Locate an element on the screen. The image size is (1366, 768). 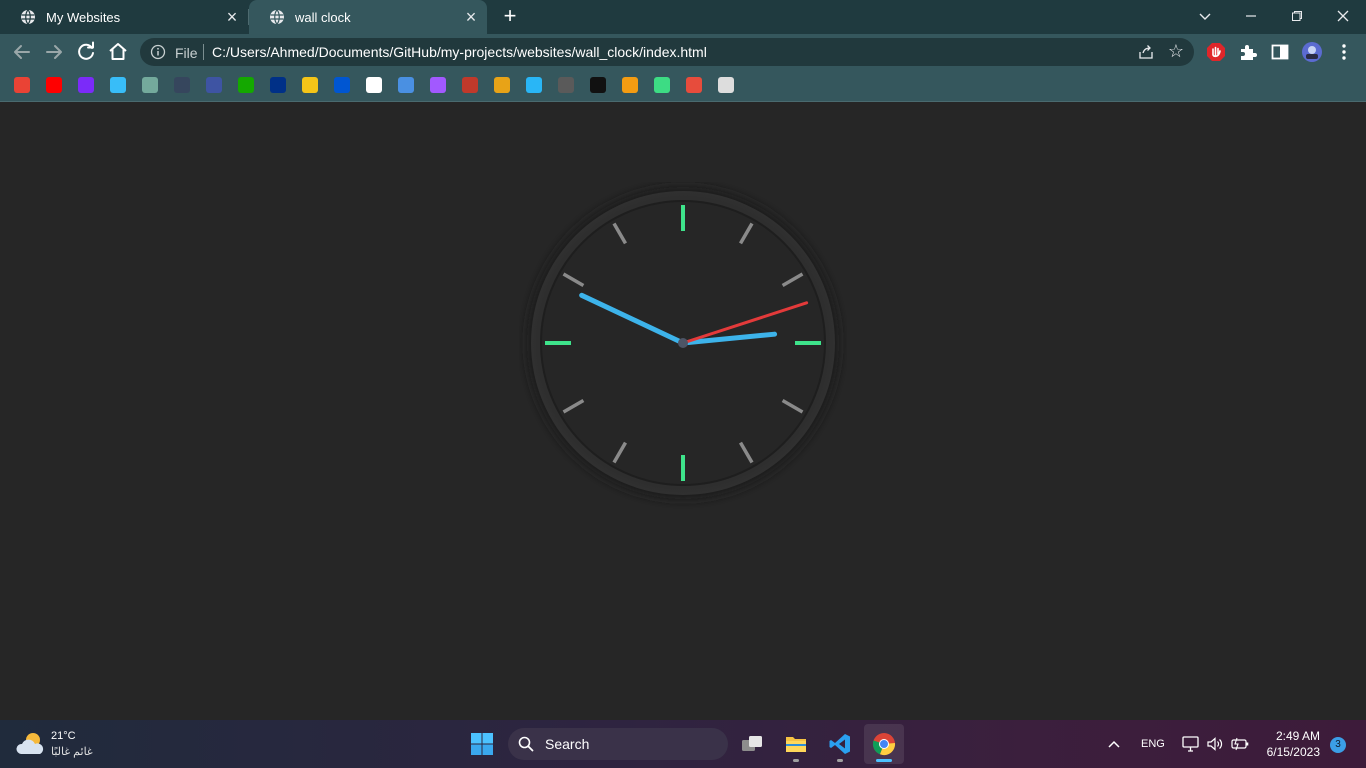
chatgpt-icon is located at coordinates (150, 85).